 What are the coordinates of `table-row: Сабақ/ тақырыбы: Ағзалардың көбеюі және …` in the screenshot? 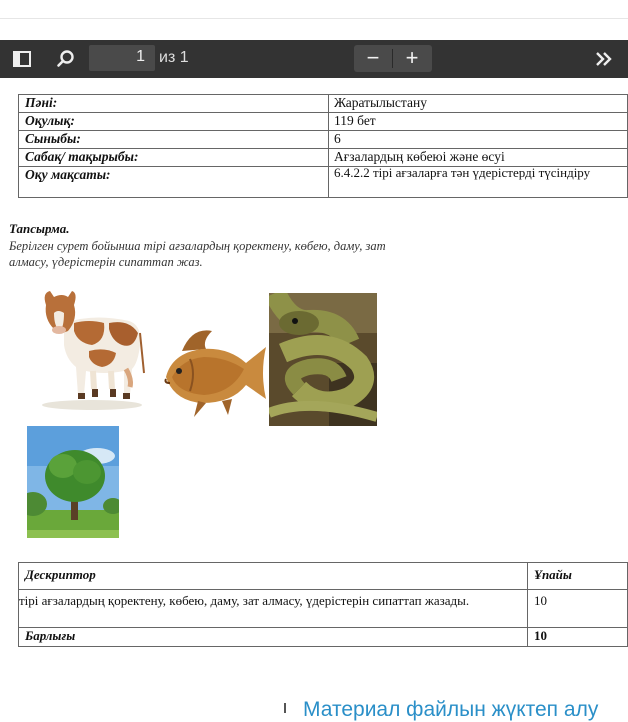 It's located at (323, 157).